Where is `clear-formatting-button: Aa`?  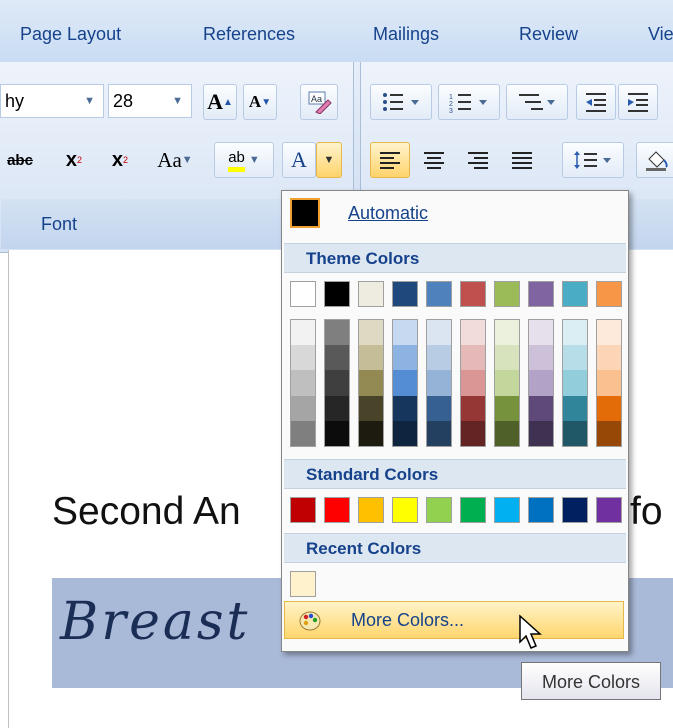 clear-formatting-button: Aa is located at coordinates (319, 102).